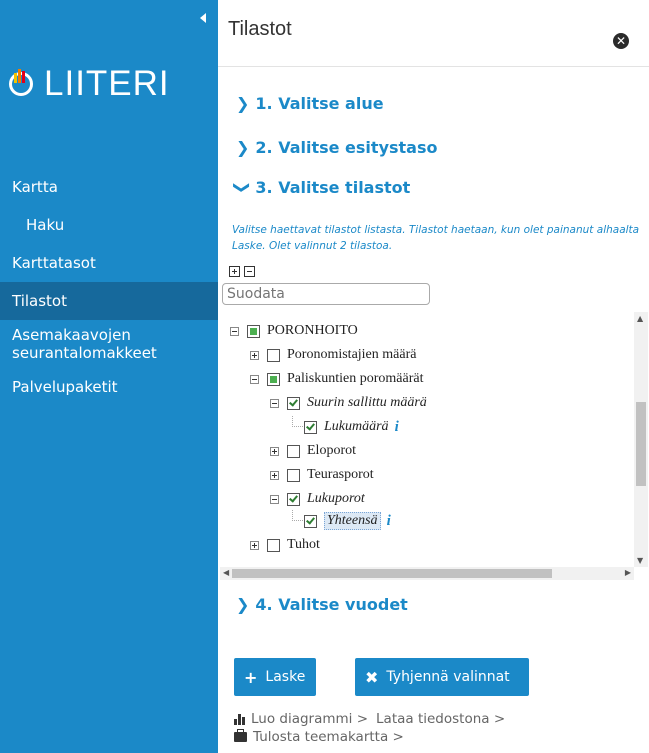 This screenshot has width=649, height=753. Describe the element at coordinates (81, 344) in the screenshot. I see `sidebar-item-asemakaavojen: Asemakaavojen seurantalomakkeet` at that location.